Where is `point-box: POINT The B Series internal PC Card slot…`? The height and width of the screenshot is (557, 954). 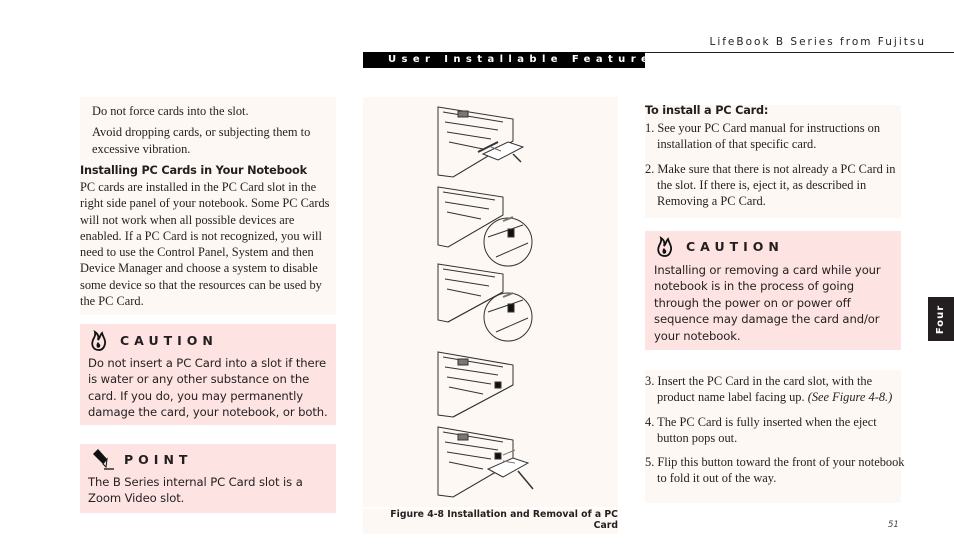 point-box: POINT The B Series internal PC Card slot… is located at coordinates (208, 478).